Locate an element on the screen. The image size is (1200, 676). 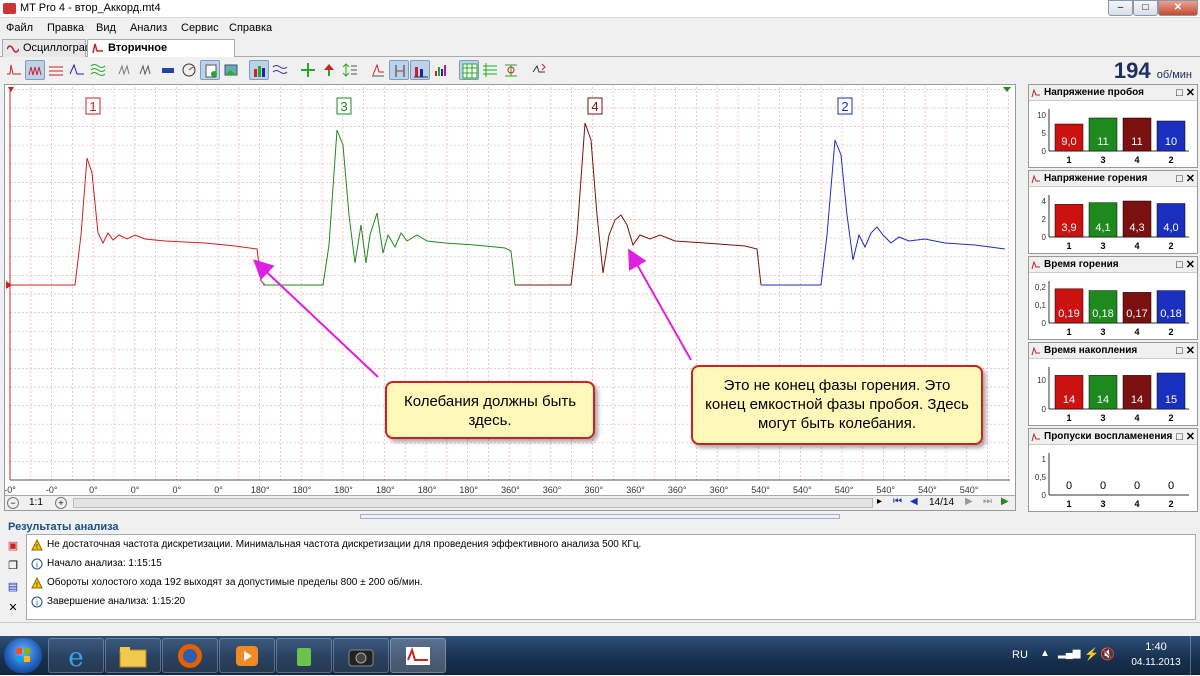
tb-waveform-icon is located at coordinates (14, 70).